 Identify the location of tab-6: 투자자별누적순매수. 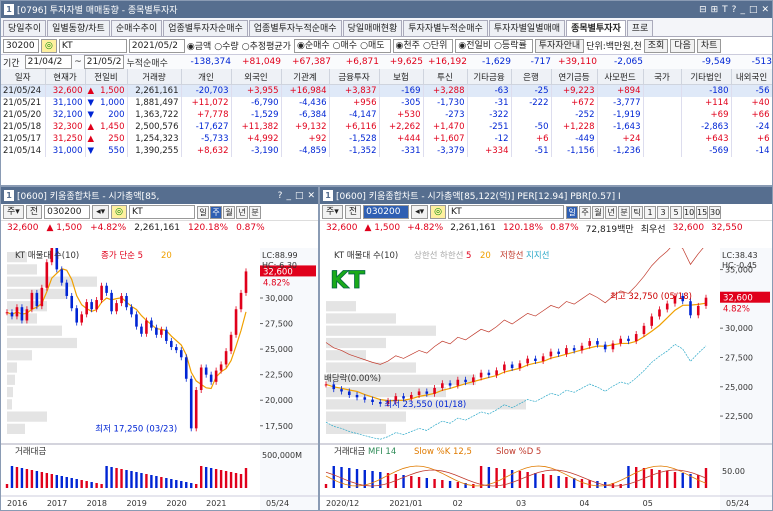
(445, 27).